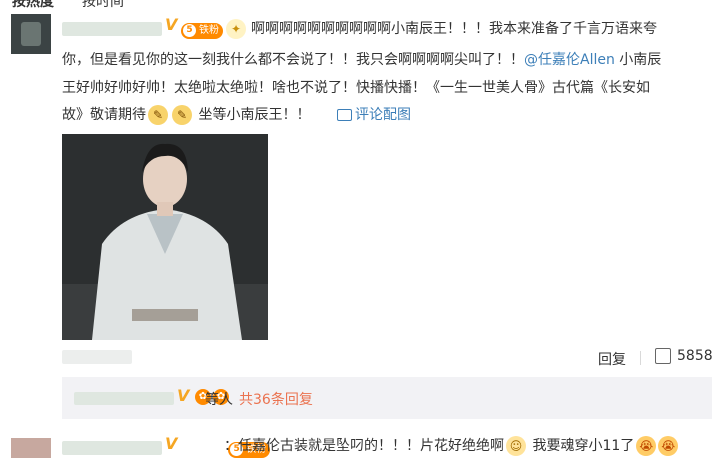  What do you see at coordinates (97, 357) in the screenshot?
I see `timestamp-blurred` at bounding box center [97, 357].